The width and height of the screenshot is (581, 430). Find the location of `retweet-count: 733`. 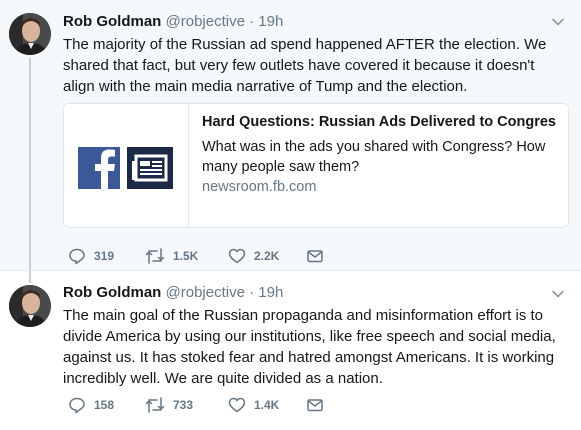

retweet-count: 733 is located at coordinates (183, 405).